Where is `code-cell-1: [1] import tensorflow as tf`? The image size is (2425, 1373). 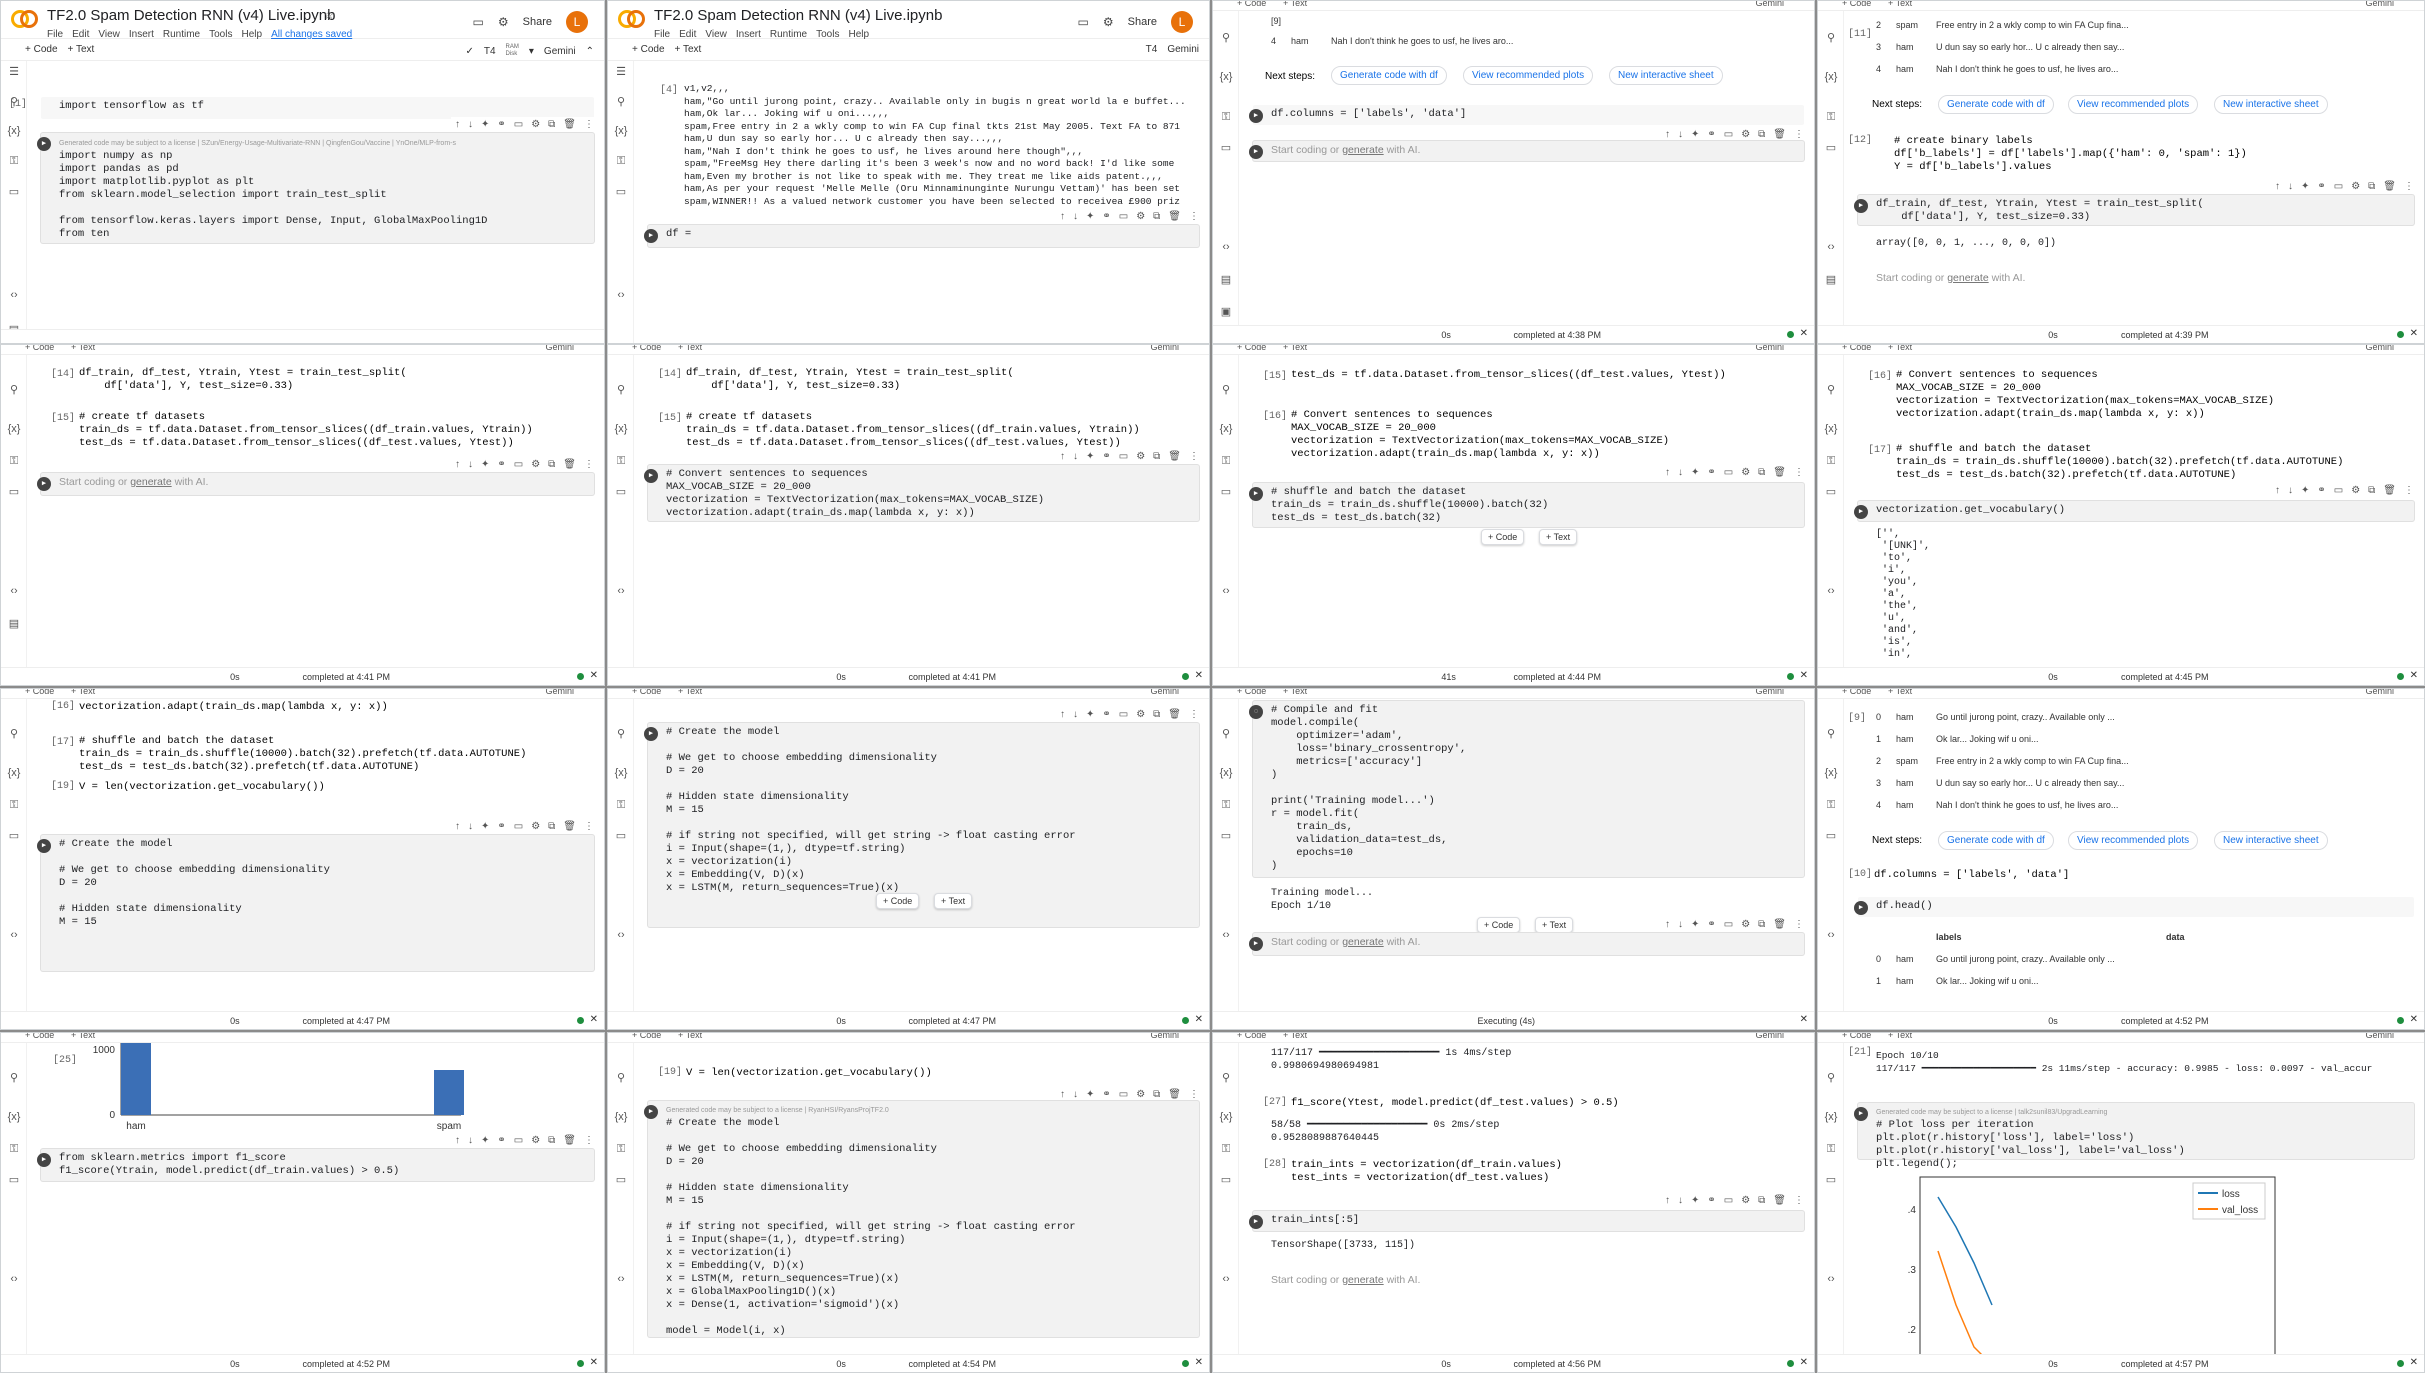 code-cell-1: [1] import tensorflow as tf is located at coordinates (301, 108).